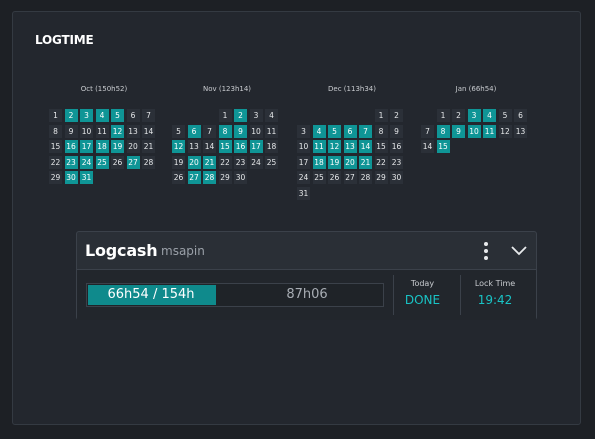 The height and width of the screenshot is (439, 595). I want to click on kebab-menu-icon, so click(486, 251).